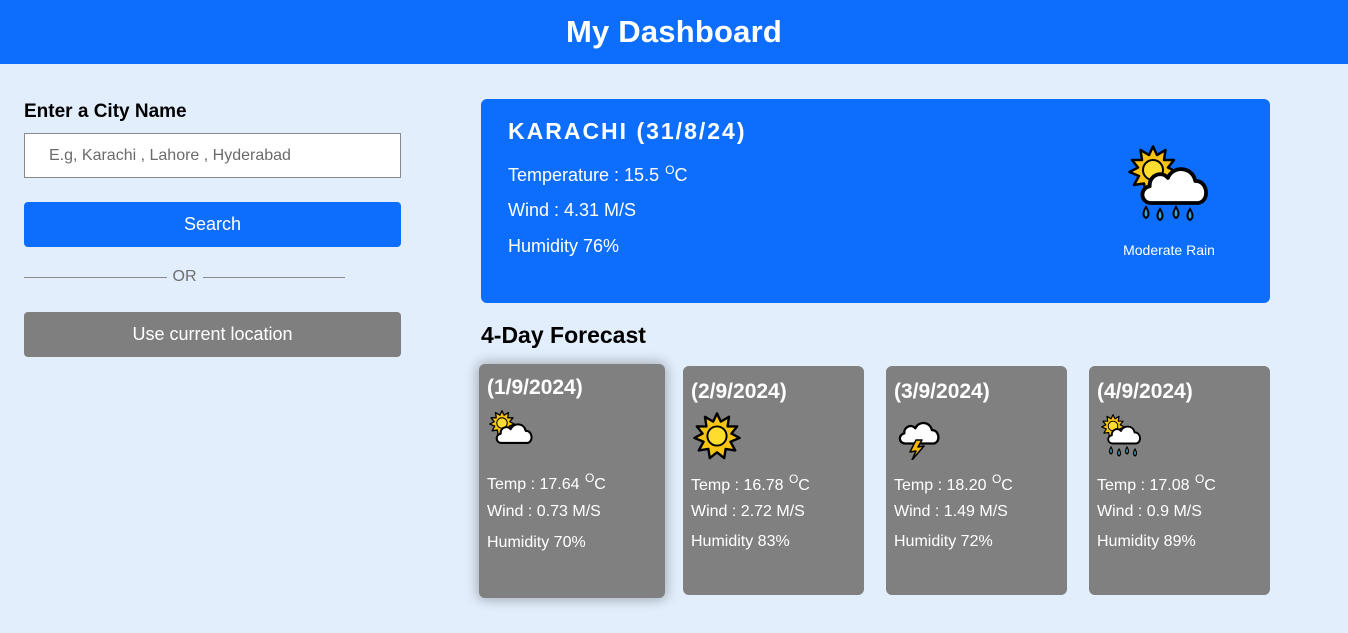 The width and height of the screenshot is (1348, 633). What do you see at coordinates (105, 111) in the screenshot?
I see `city-input-label: Enter a City Name` at bounding box center [105, 111].